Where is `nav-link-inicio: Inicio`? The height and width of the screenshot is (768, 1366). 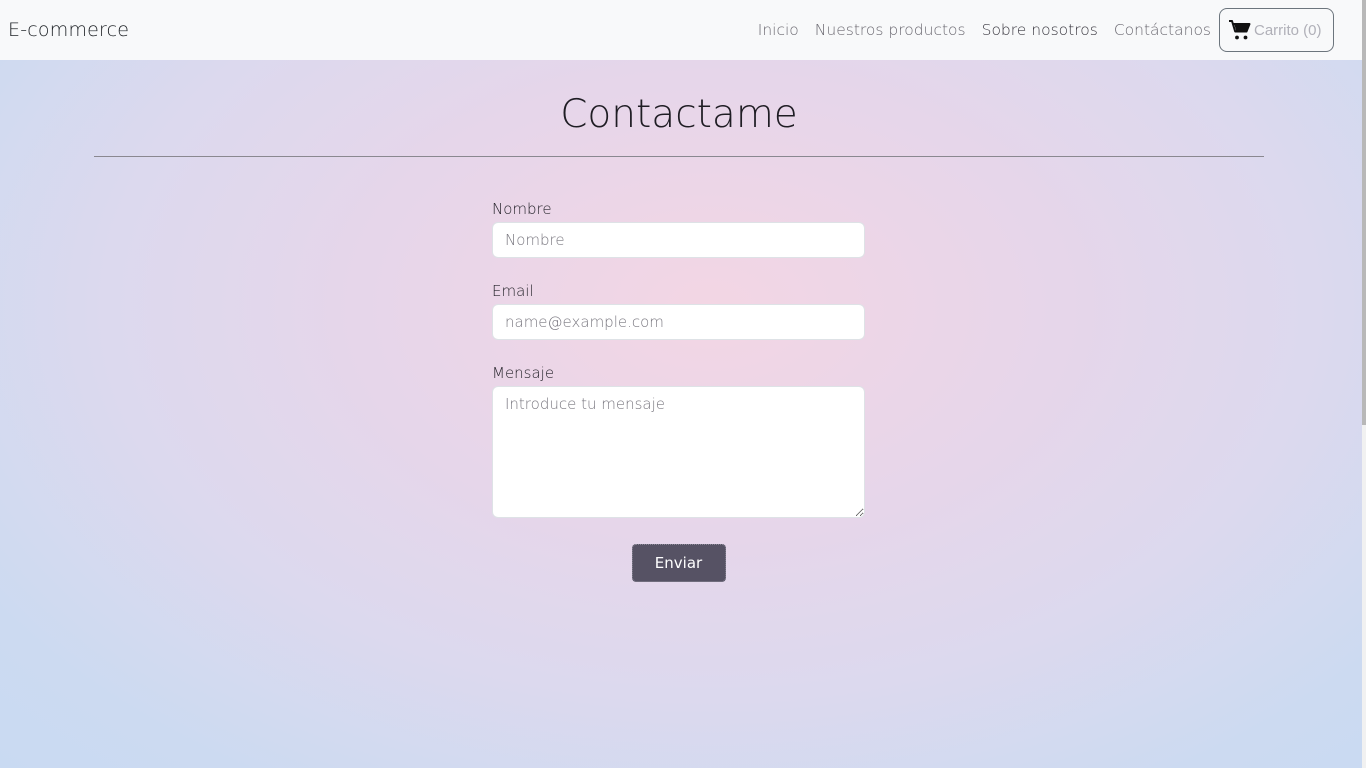
nav-link-inicio: Inicio is located at coordinates (778, 30).